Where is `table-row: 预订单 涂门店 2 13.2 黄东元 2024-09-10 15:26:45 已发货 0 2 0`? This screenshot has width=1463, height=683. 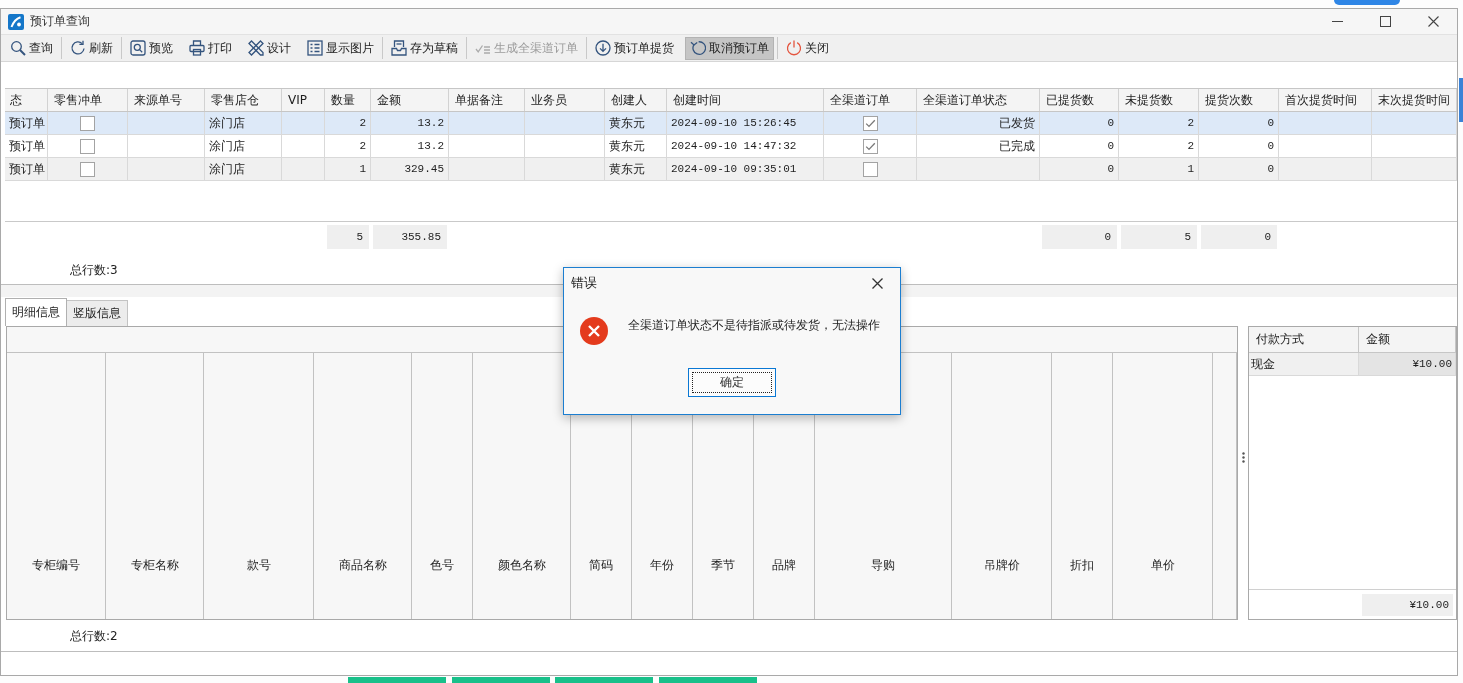
table-row: 预订单 涂门店 2 13.2 黄东元 2024-09-10 15:26:45 已发货 0 2 0 is located at coordinates (731, 123).